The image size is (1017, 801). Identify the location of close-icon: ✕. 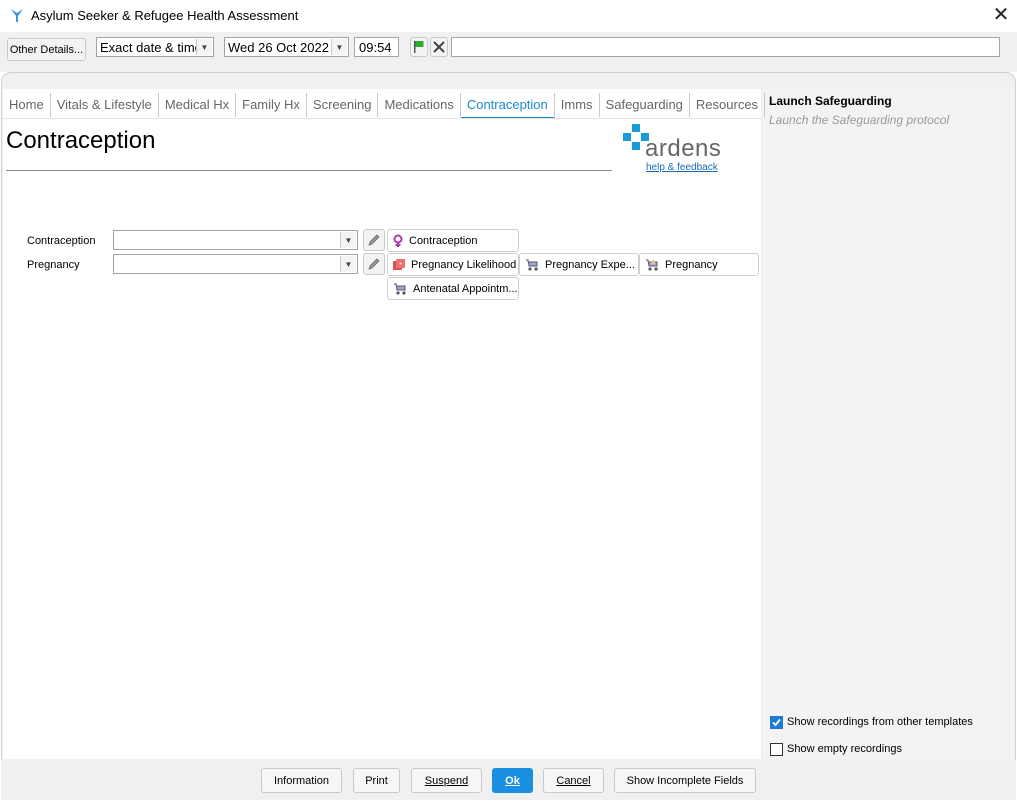
(1001, 15).